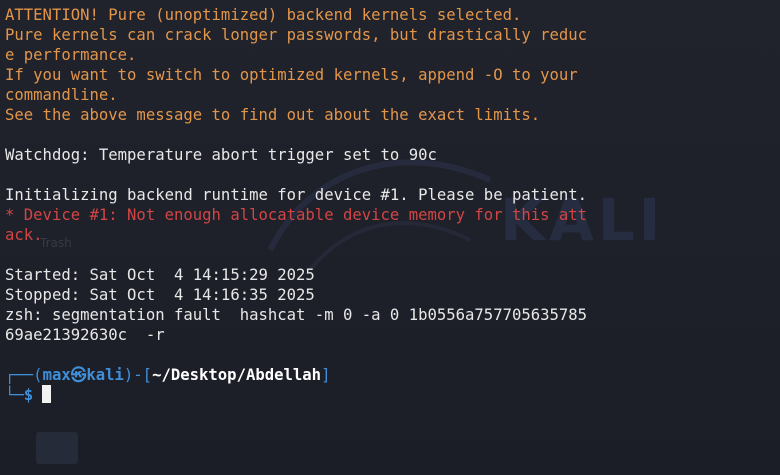 This screenshot has width=780, height=475. Describe the element at coordinates (160, 295) in the screenshot. I see `stopped-line: Stopped: Sat Oct 4 14:16:35 2025` at that location.